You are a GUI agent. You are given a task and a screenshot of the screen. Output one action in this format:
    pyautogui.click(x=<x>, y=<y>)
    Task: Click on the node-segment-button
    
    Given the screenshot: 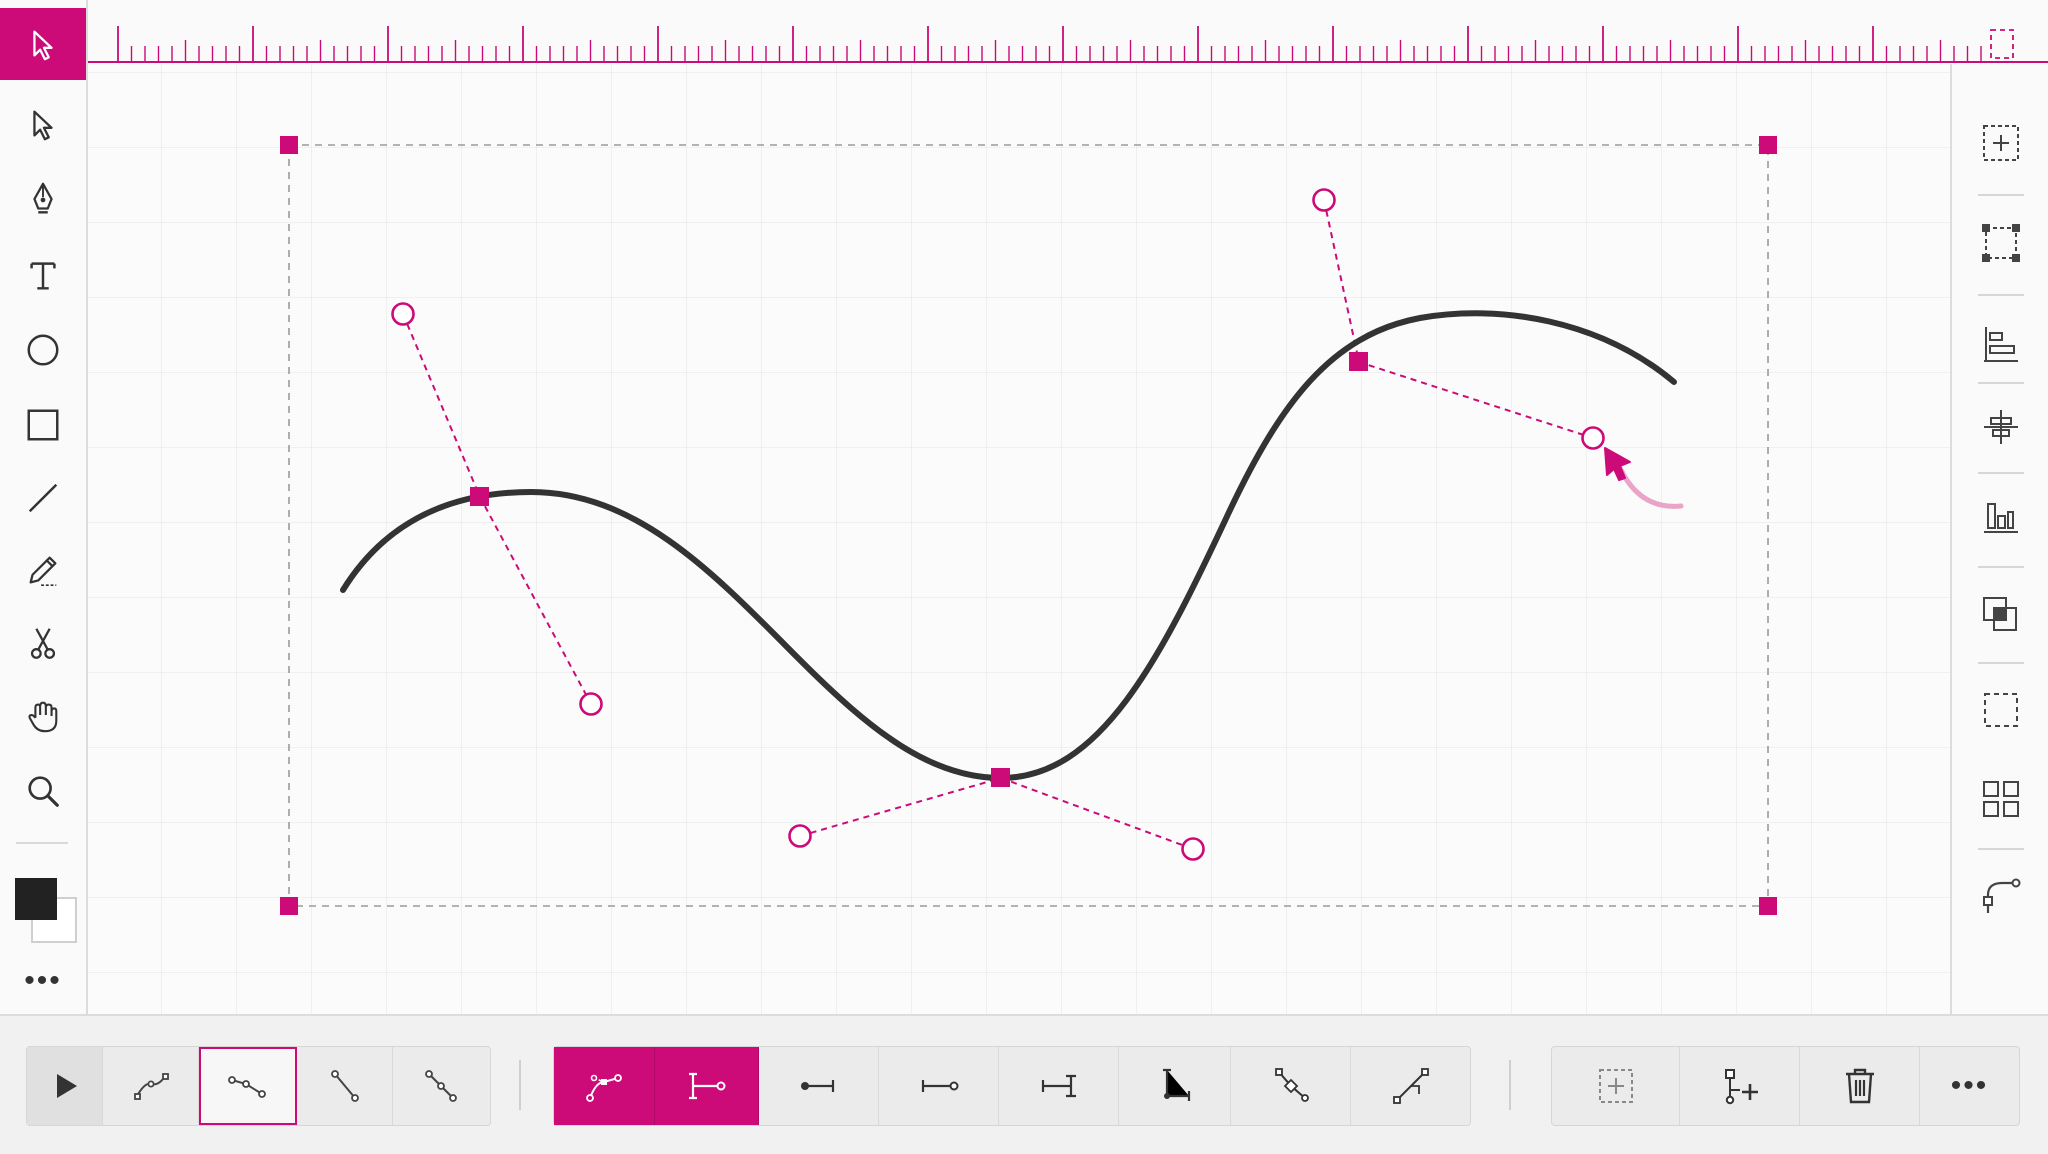 What is the action you would take?
    pyautogui.click(x=248, y=1086)
    